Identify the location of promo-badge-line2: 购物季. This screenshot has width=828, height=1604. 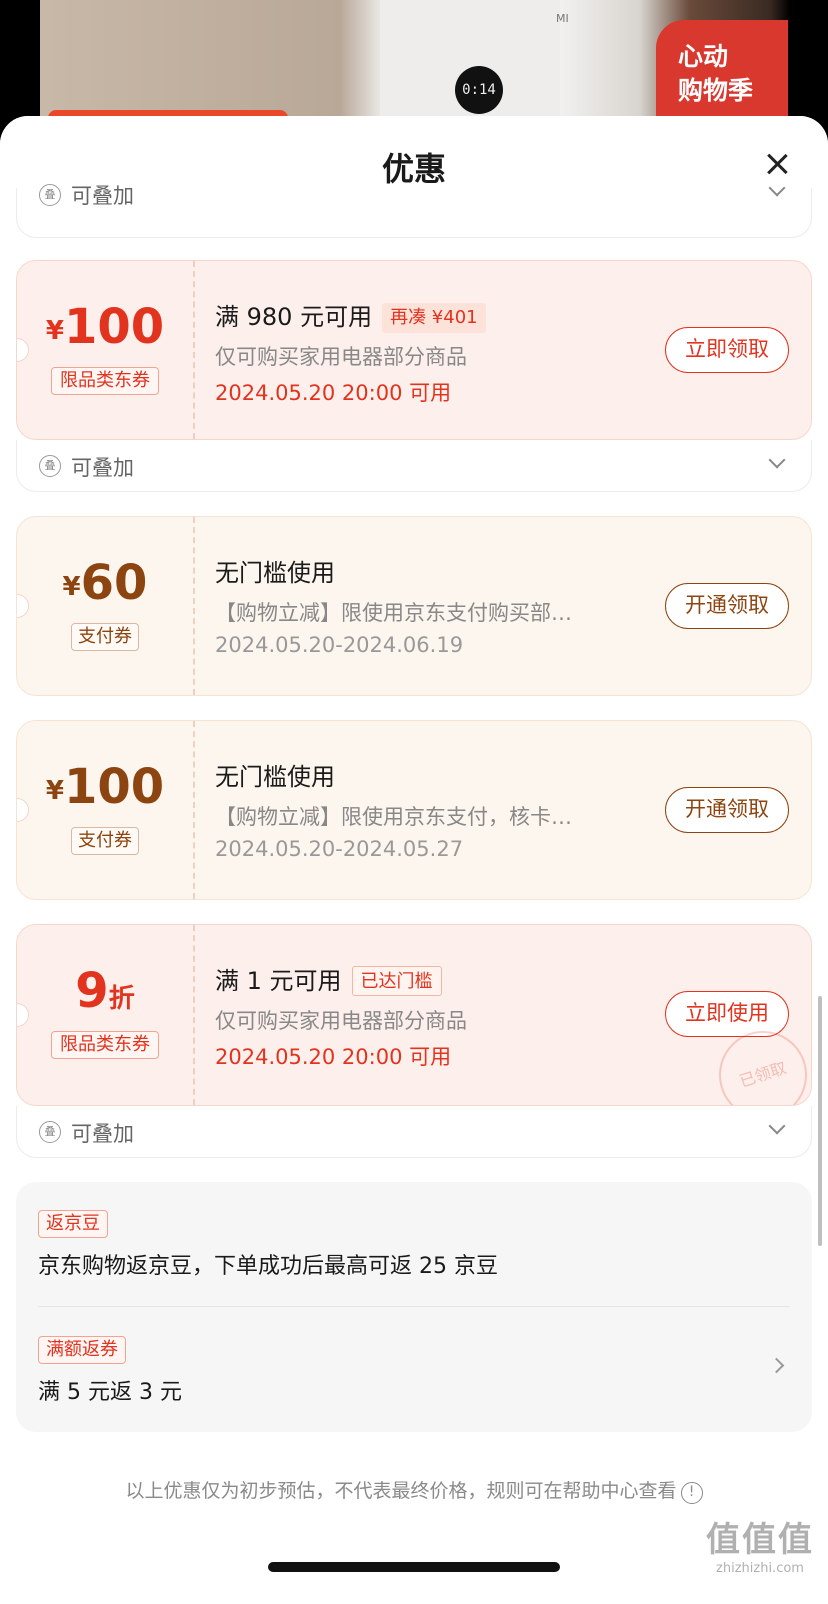
(716, 90).